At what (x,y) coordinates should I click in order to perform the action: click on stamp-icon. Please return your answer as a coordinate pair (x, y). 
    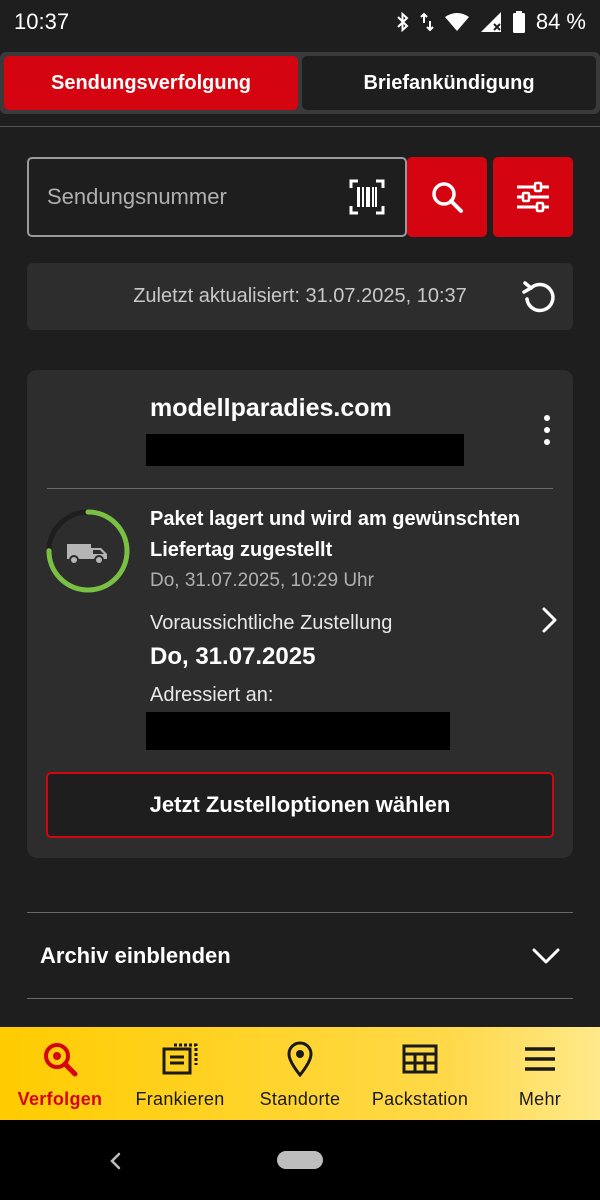
    Looking at the image, I should click on (180, 1059).